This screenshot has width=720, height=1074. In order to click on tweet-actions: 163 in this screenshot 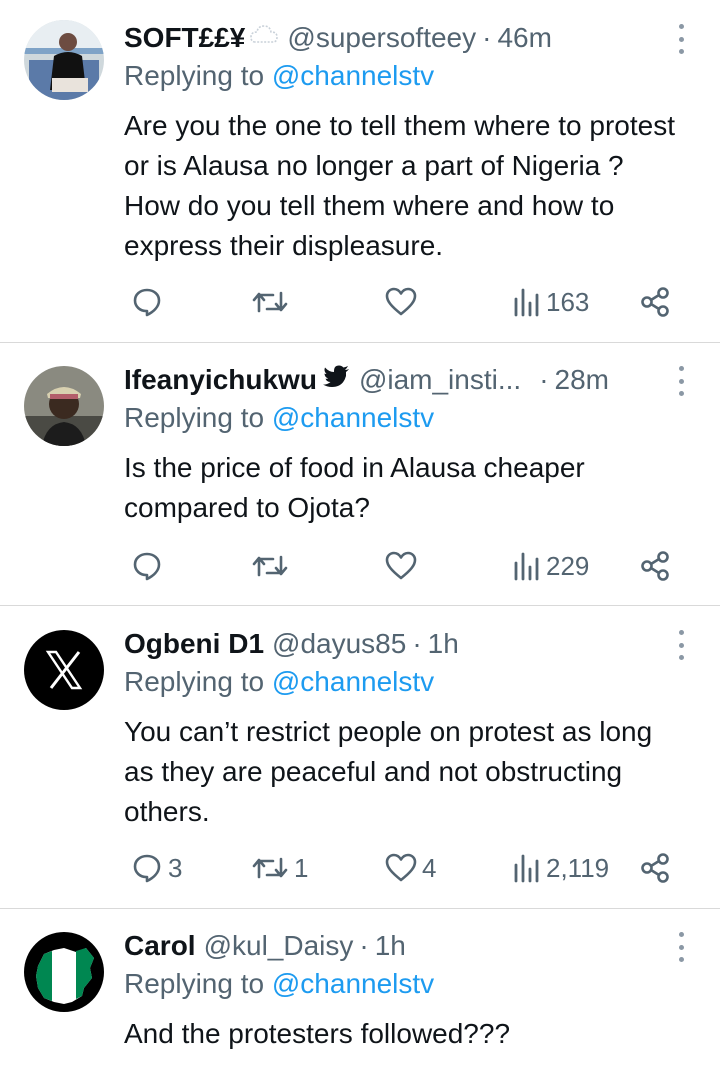, I will do `click(360, 302)`.